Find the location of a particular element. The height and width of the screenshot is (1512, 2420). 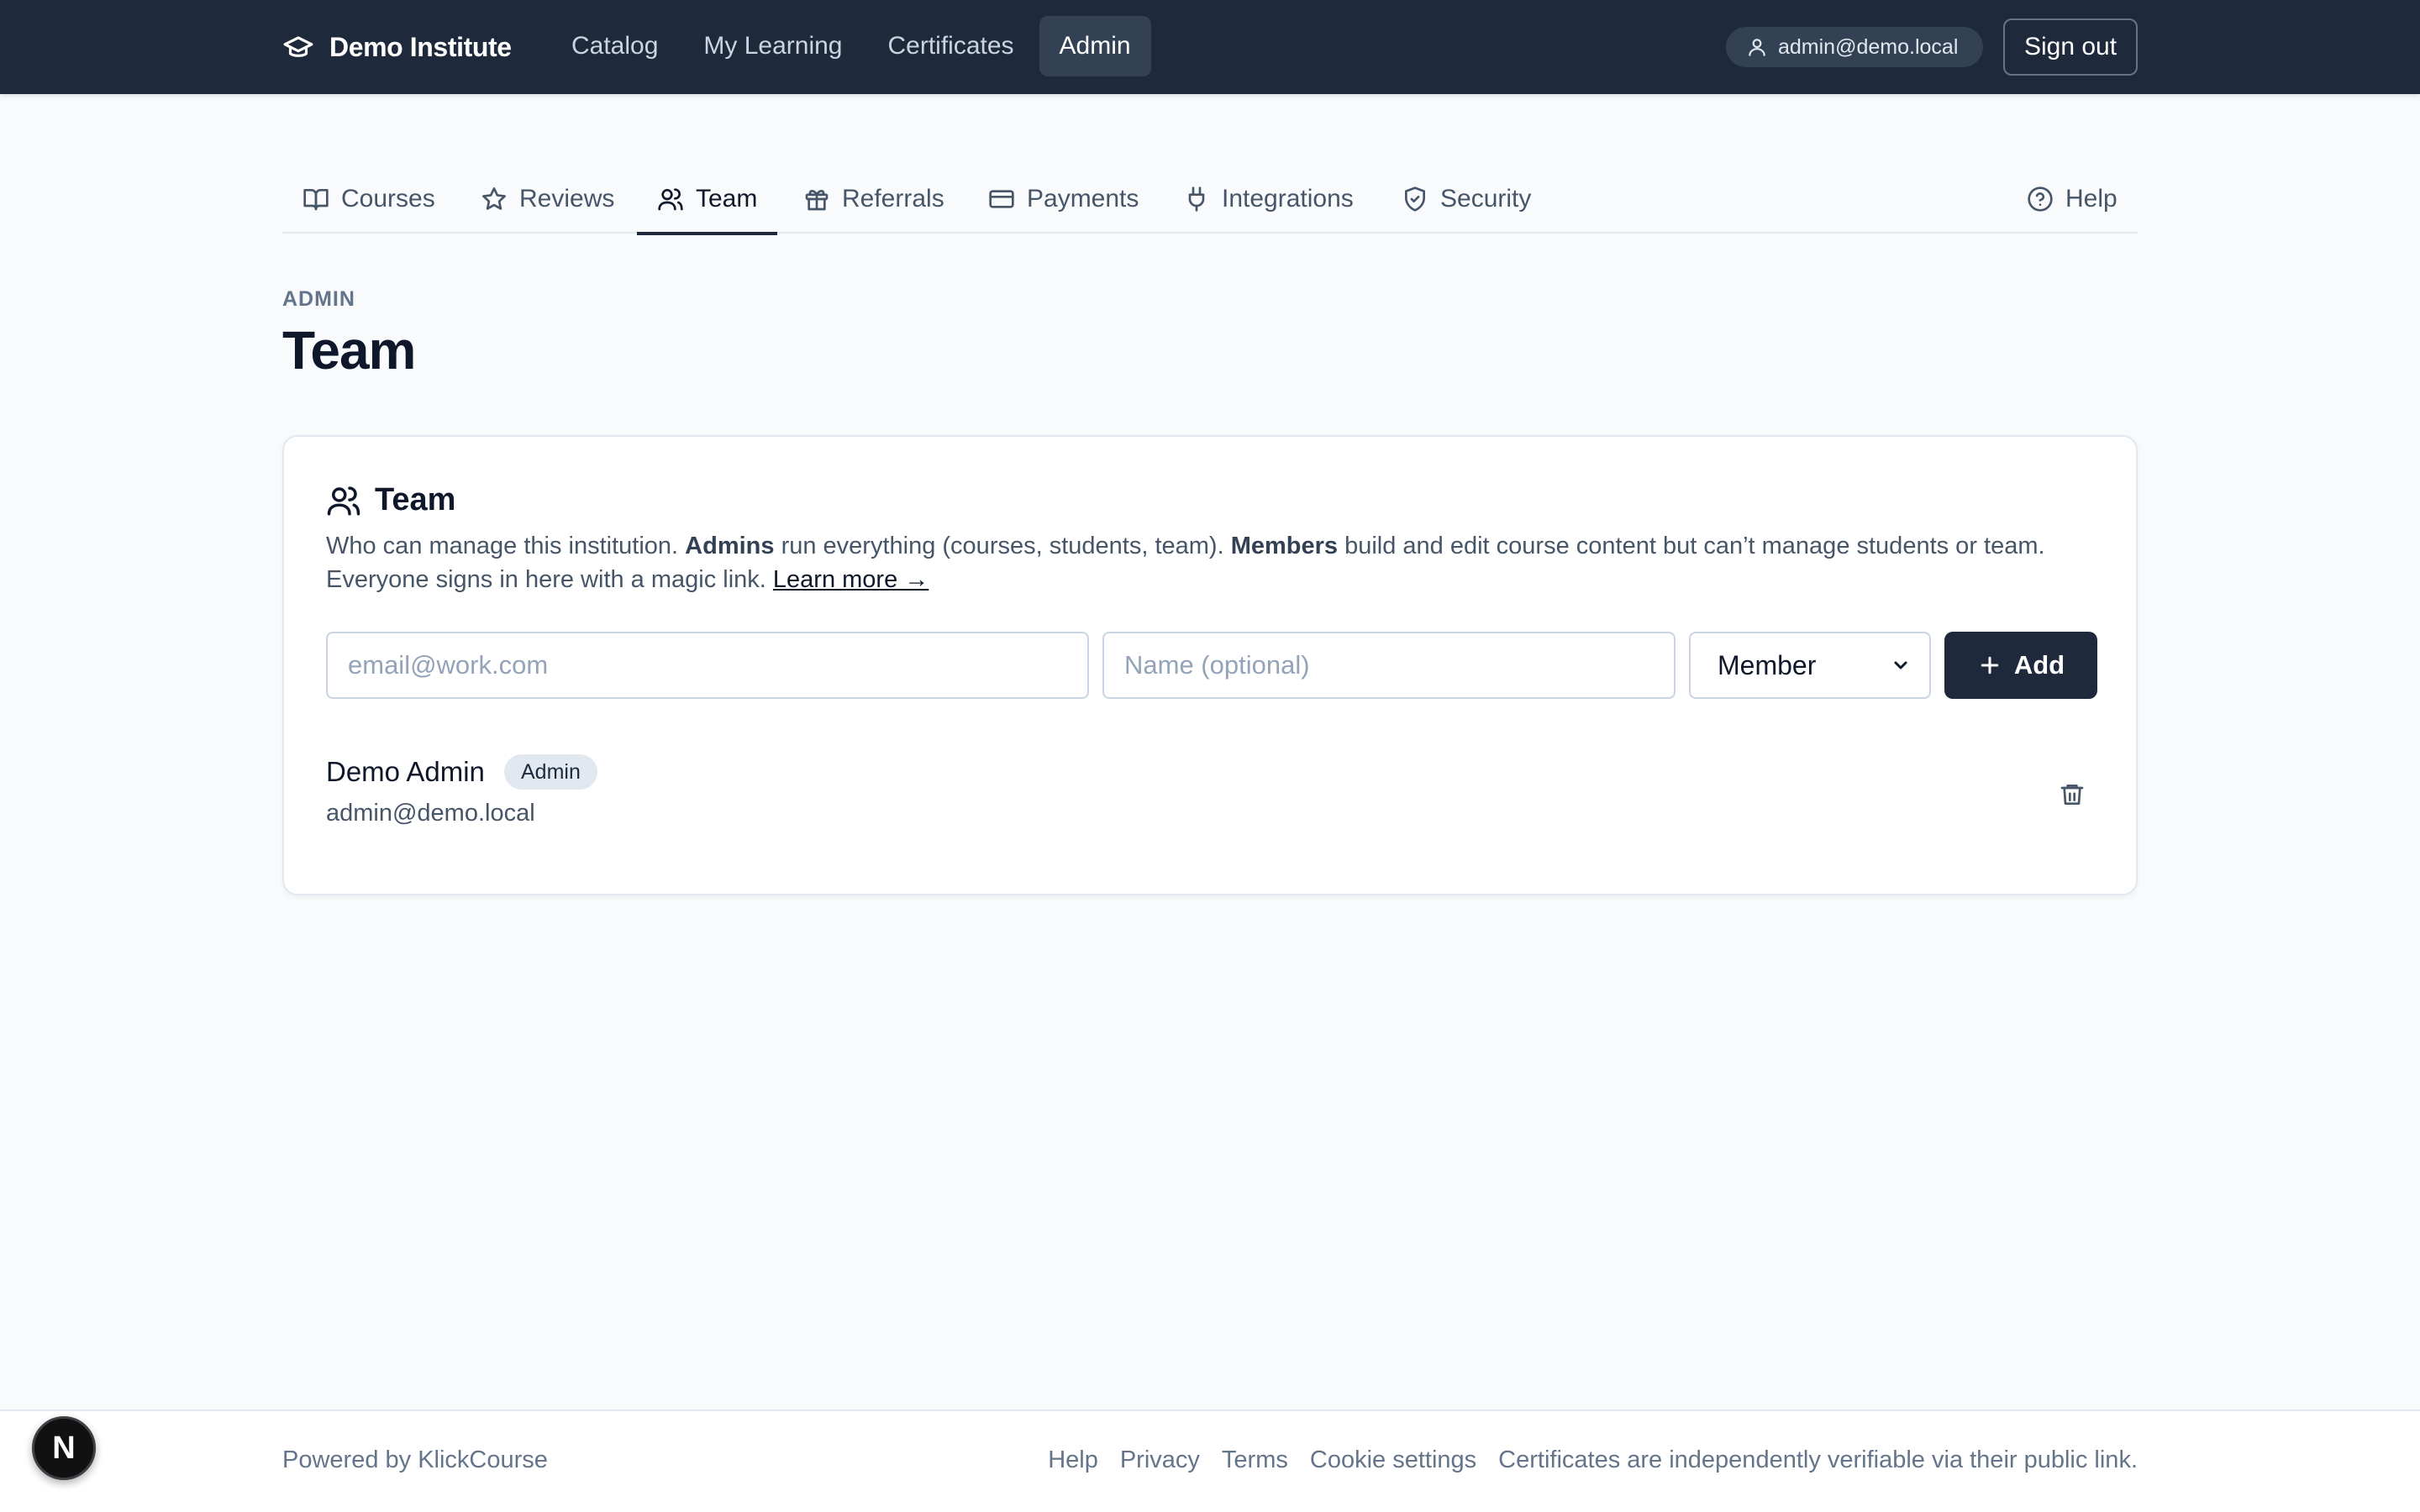

footer-cookie-settings-link: Cookie settings is located at coordinates (1393, 1460).